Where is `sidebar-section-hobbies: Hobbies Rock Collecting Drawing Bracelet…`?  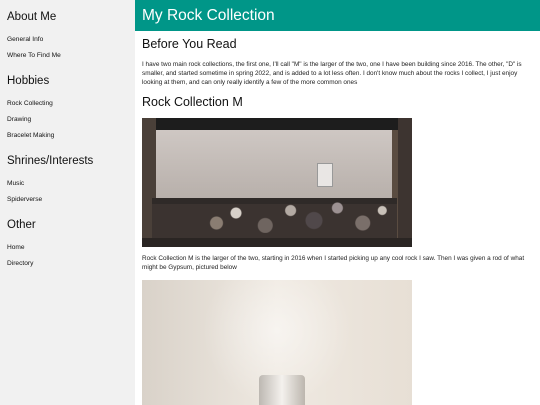 sidebar-section-hobbies: Hobbies Rock Collecting Drawing Bracelet… is located at coordinates (71, 107).